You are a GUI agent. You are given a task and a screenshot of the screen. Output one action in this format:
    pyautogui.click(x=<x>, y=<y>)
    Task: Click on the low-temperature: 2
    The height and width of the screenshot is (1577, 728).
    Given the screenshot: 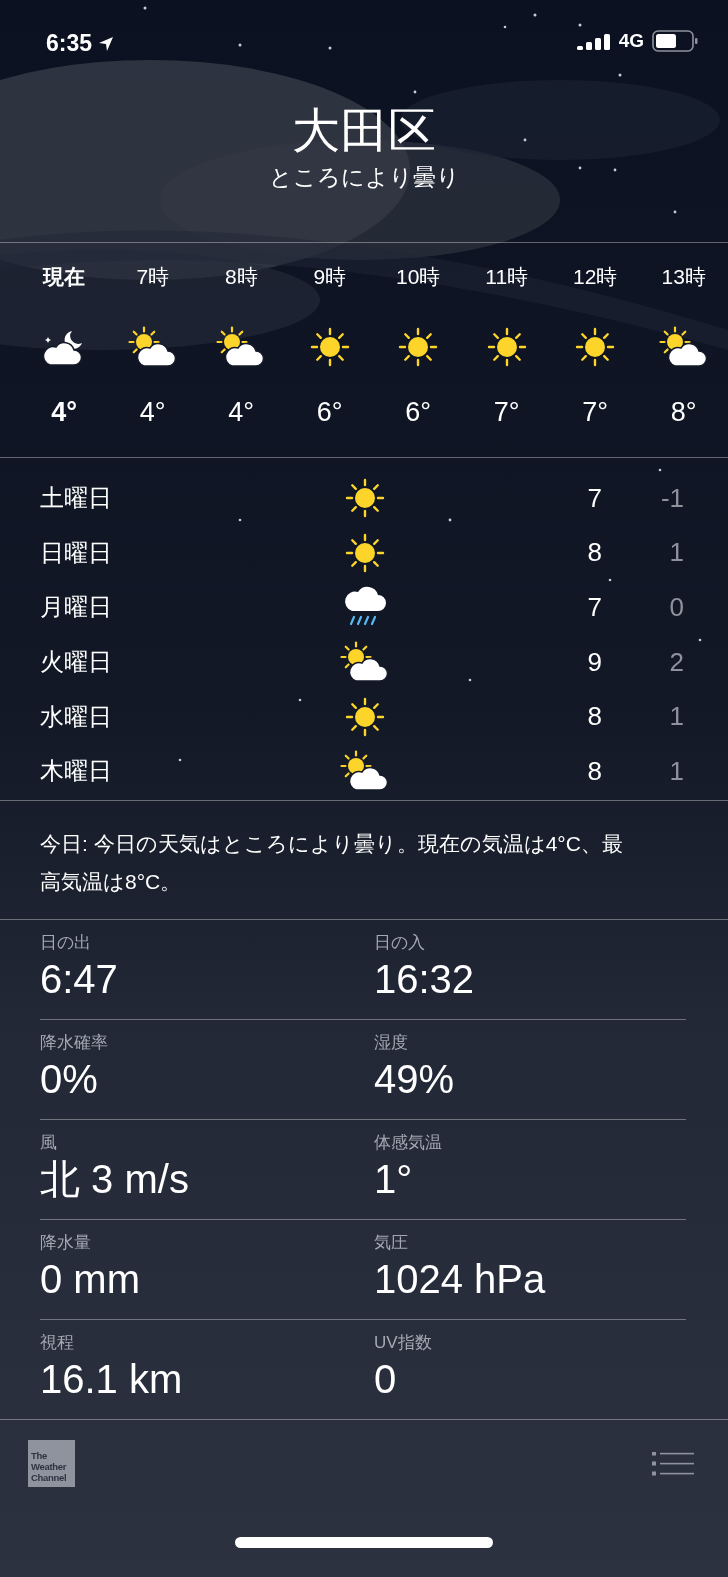 What is the action you would take?
    pyautogui.click(x=676, y=662)
    